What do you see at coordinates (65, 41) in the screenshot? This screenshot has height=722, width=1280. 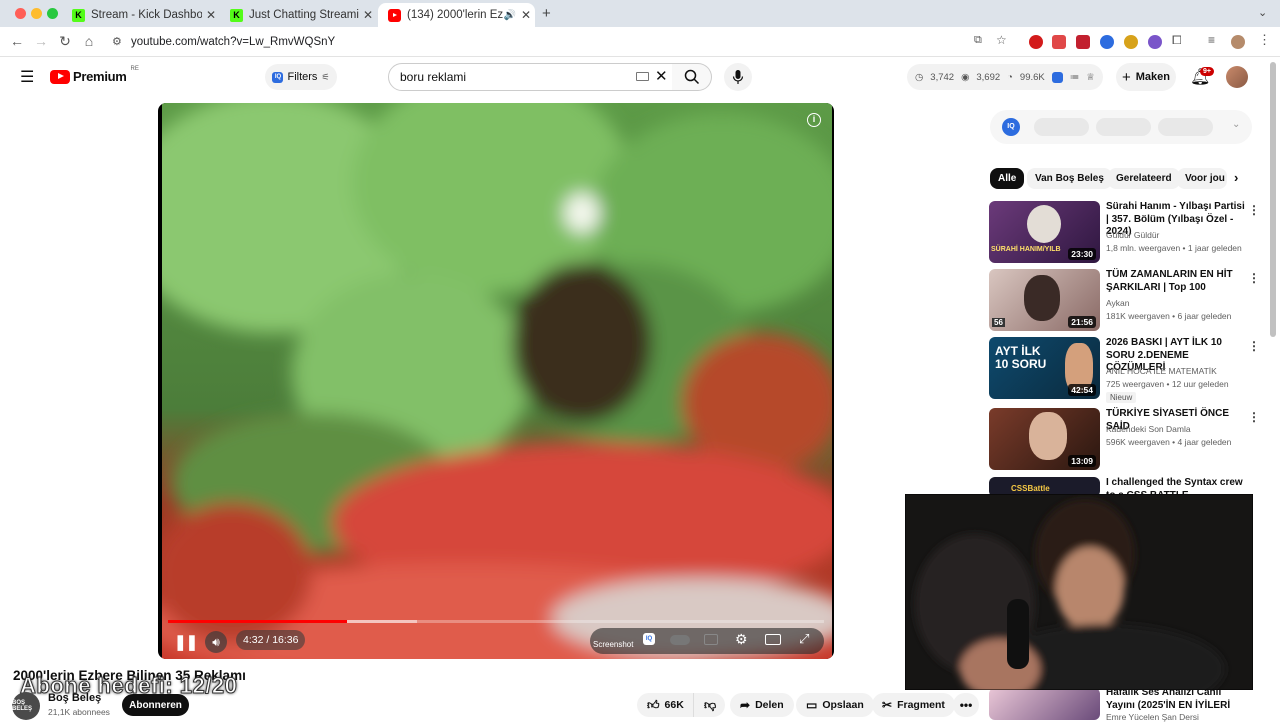 I see `reload-icon: ↻` at bounding box center [65, 41].